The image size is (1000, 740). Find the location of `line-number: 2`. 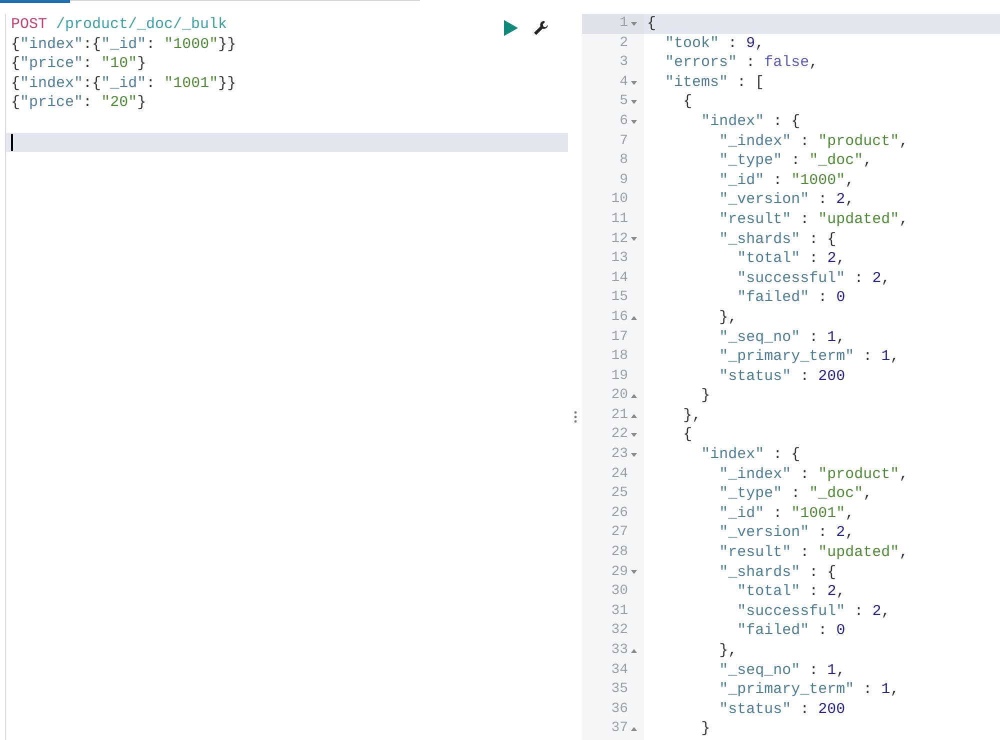

line-number: 2 is located at coordinates (624, 43).